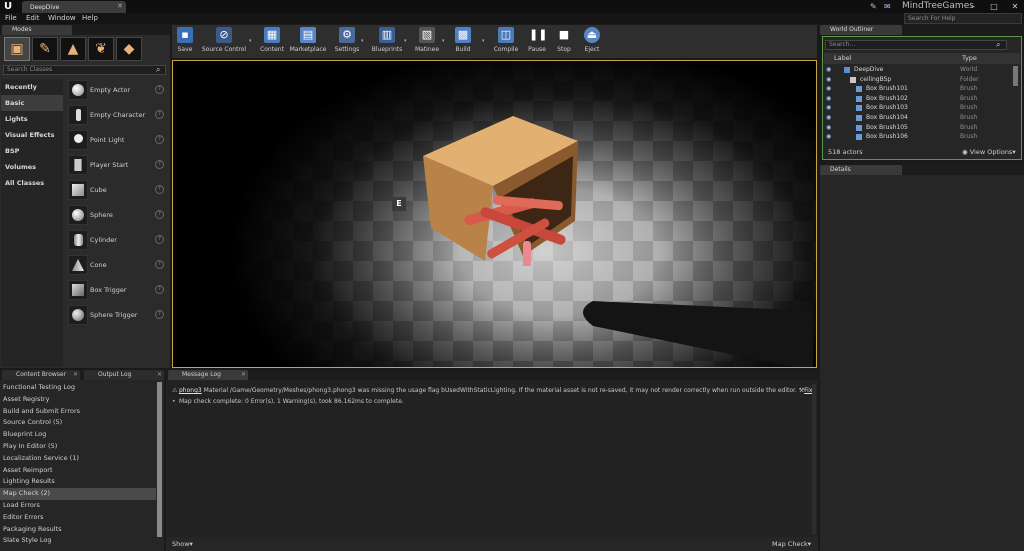 This screenshot has height=551, width=1024. What do you see at coordinates (919, 80) in the screenshot?
I see `outliner-row: ◉ ceilingBSp Folder` at bounding box center [919, 80].